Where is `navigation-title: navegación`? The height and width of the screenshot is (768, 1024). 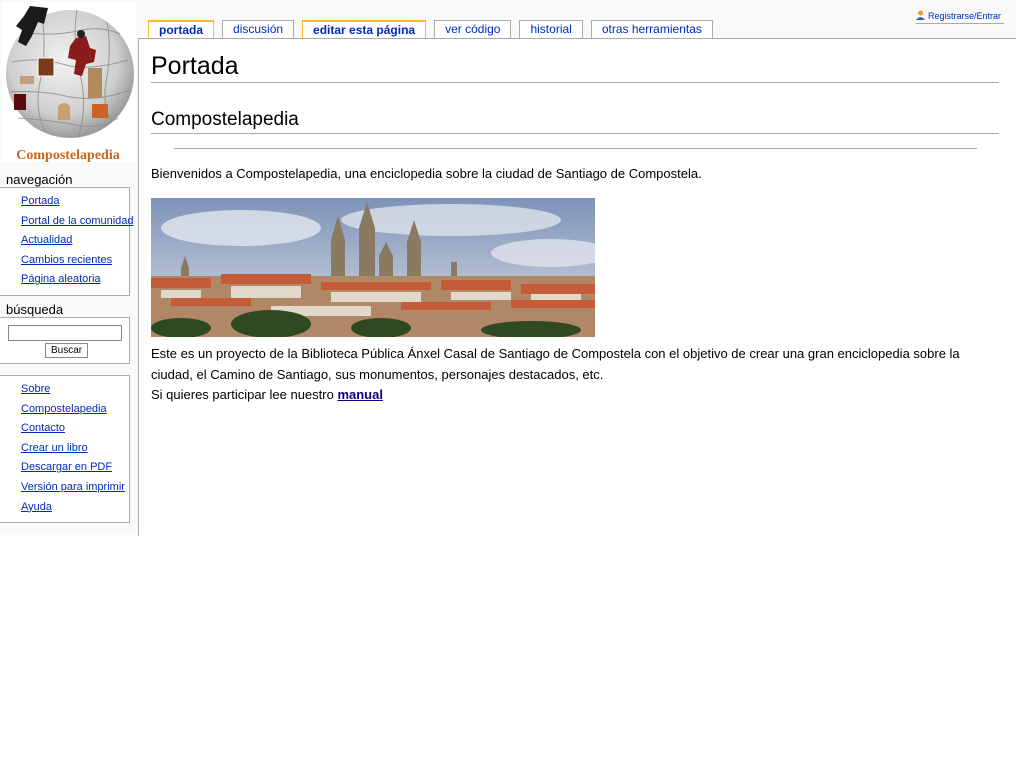 navigation-title: navegación is located at coordinates (39, 179).